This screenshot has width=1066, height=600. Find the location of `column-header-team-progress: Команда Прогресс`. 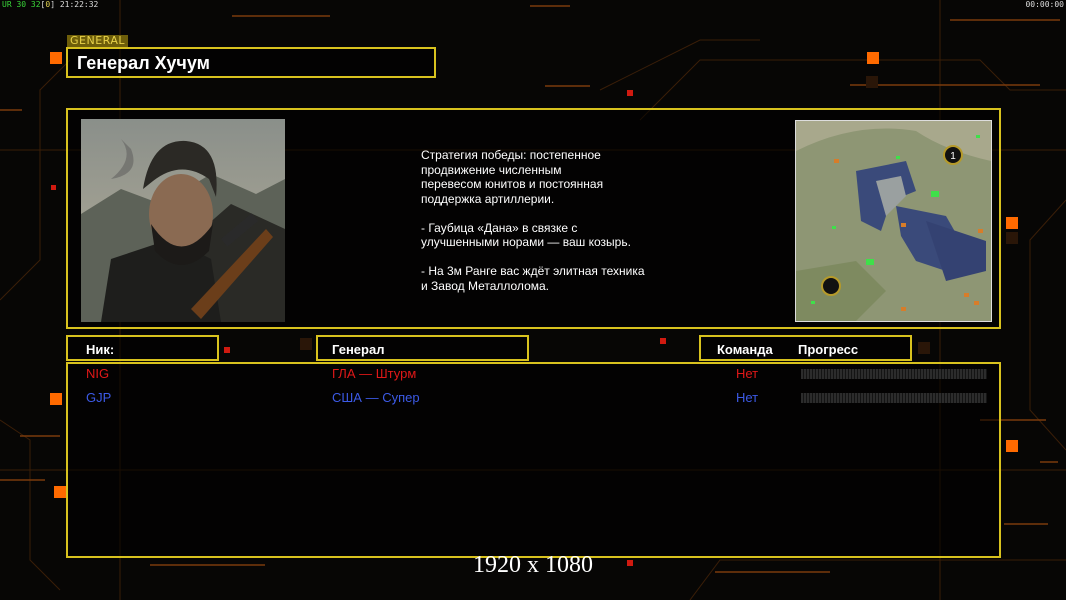

column-header-team-progress: Команда Прогресс is located at coordinates (805, 348).